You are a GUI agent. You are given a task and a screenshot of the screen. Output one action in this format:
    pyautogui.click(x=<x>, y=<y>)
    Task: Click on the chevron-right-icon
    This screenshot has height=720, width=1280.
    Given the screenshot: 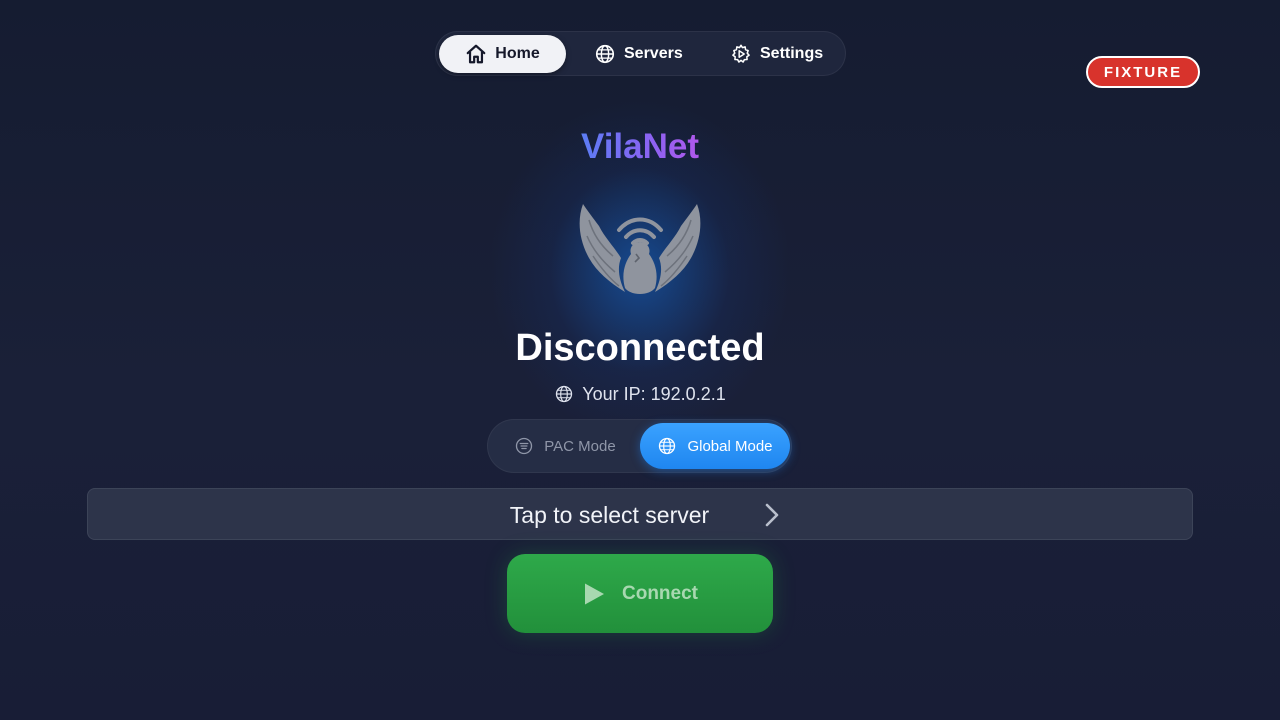 What is the action you would take?
    pyautogui.click(x=772, y=515)
    